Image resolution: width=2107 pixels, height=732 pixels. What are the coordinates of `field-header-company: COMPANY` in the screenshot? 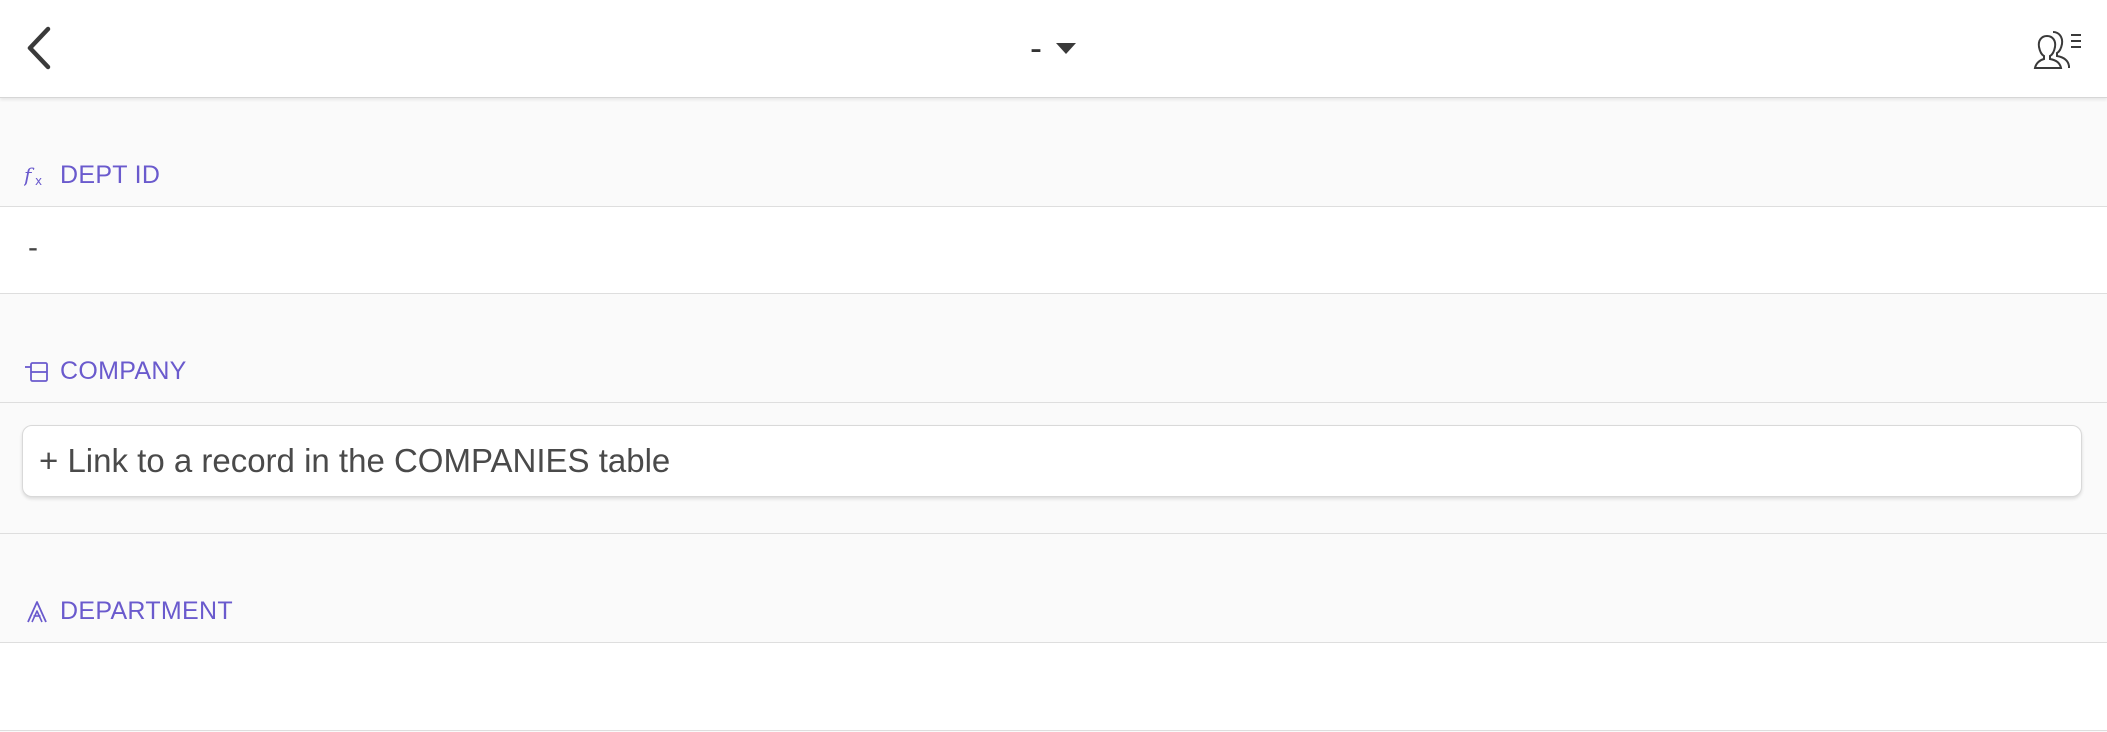 It's located at (1053, 348).